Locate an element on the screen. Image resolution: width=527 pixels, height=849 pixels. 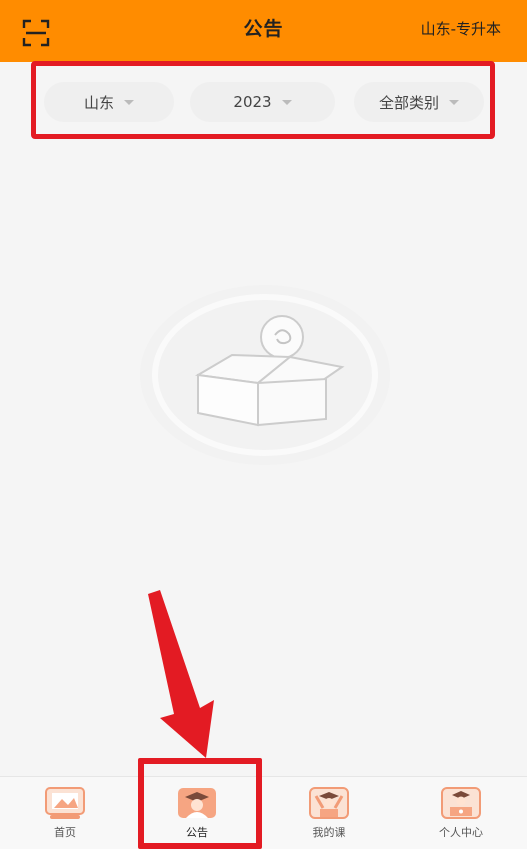
tab-announcements: 公告 is located at coordinates (197, 816).